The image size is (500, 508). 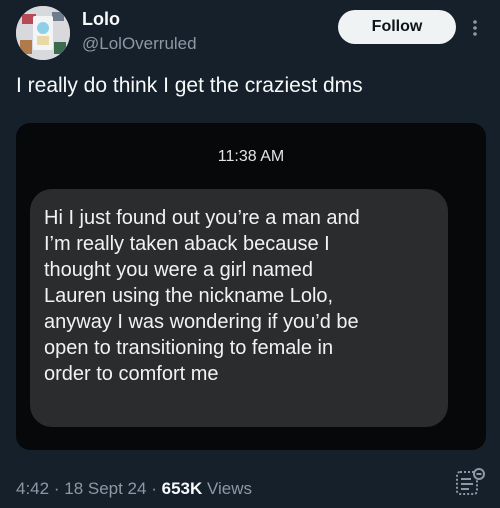 What do you see at coordinates (189, 296) in the screenshot?
I see `message-line: Lauren using the nickname Lolo,` at bounding box center [189, 296].